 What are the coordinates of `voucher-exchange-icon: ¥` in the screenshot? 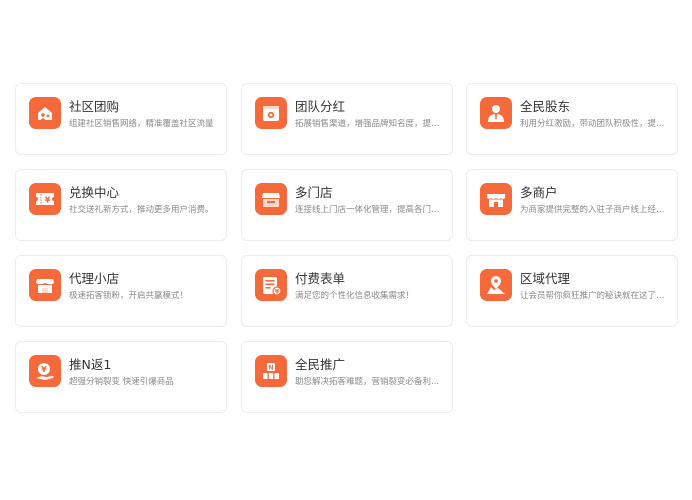 It's located at (45, 199).